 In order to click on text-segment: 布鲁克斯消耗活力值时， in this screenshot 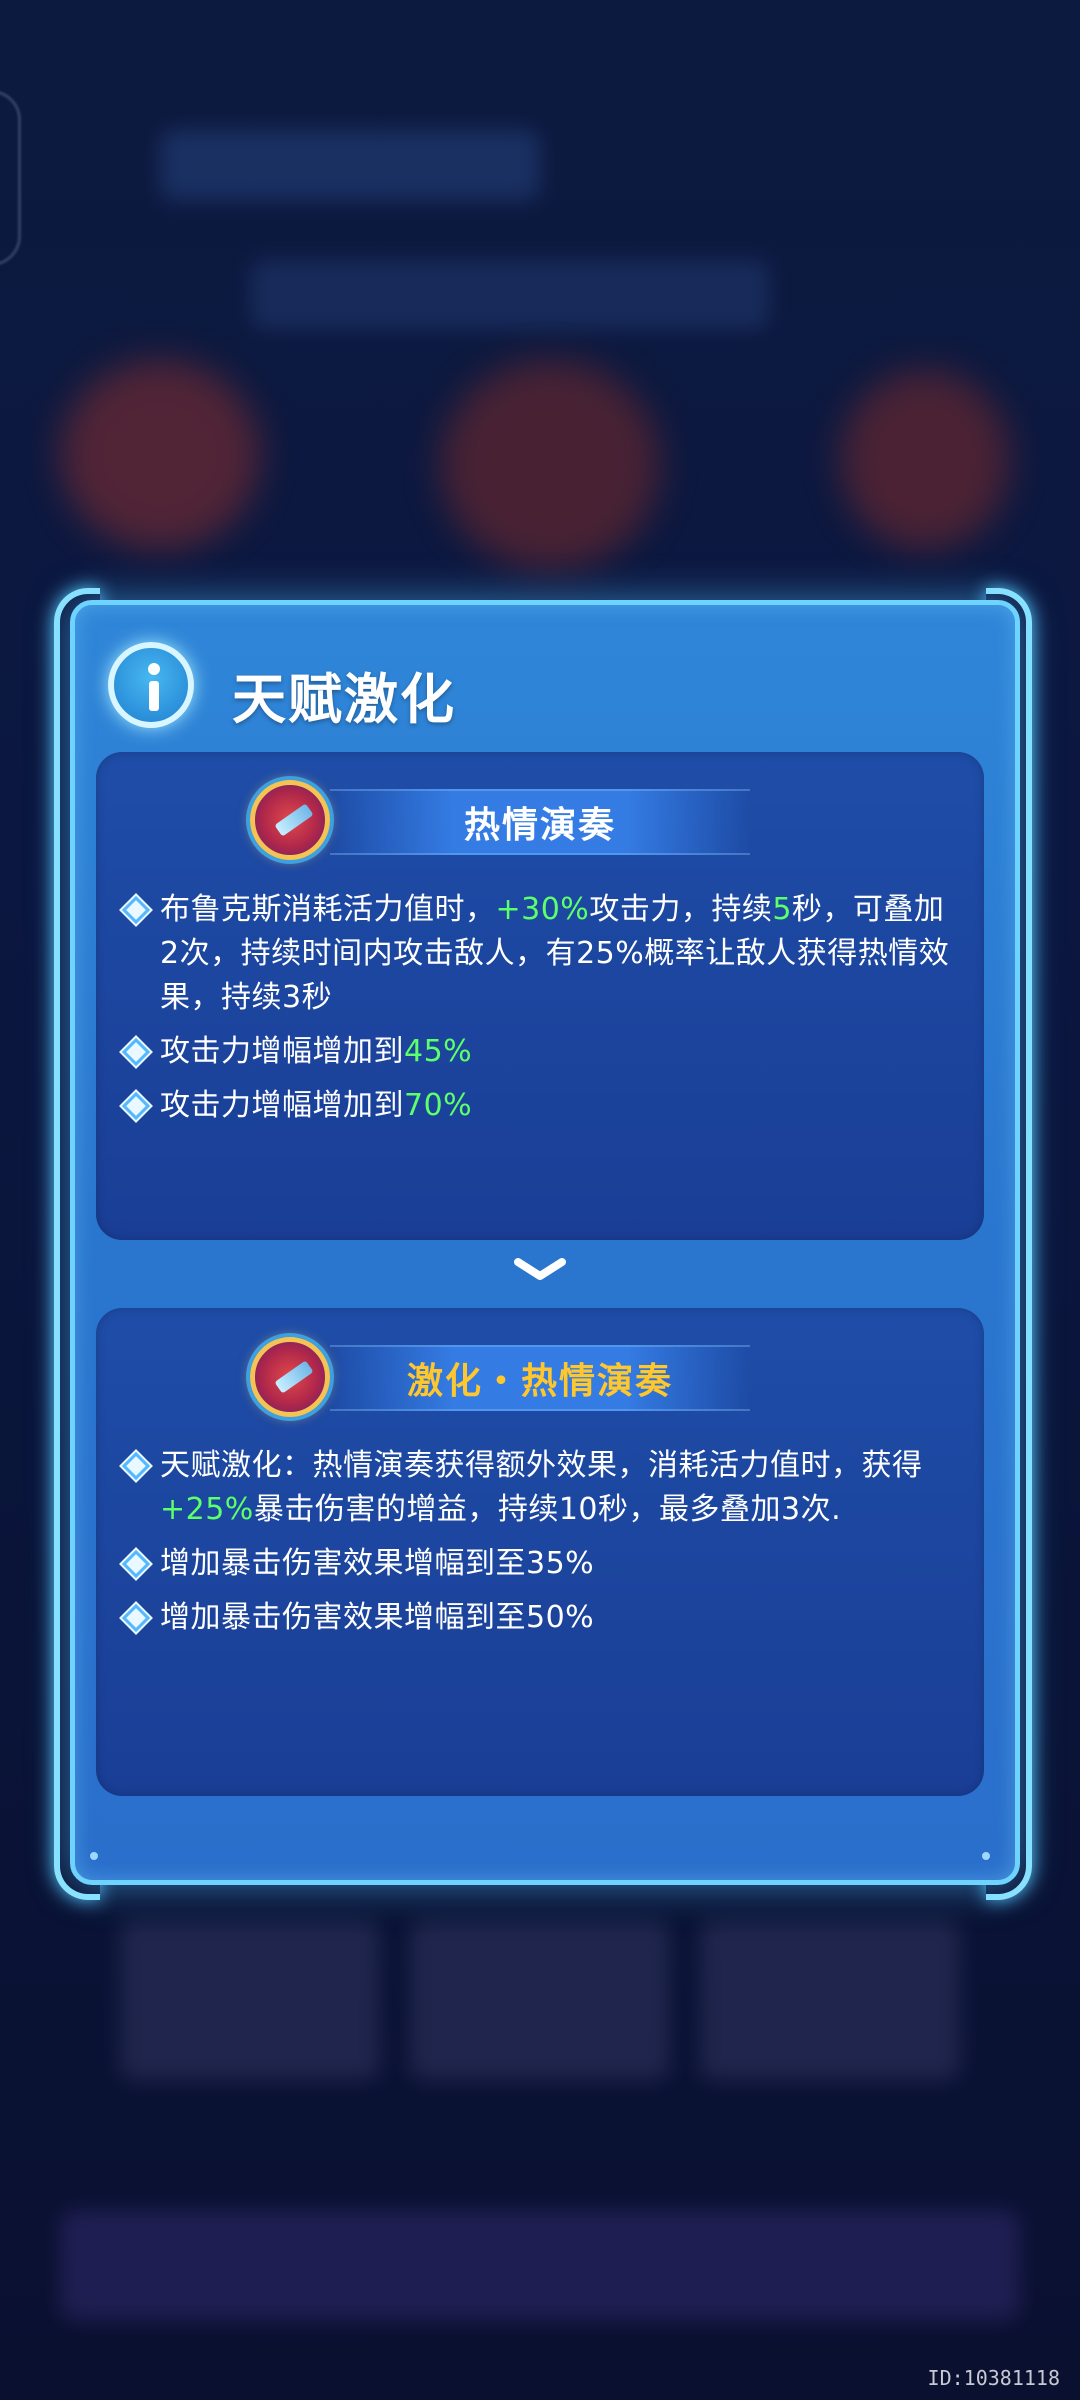, I will do `click(328, 909)`.